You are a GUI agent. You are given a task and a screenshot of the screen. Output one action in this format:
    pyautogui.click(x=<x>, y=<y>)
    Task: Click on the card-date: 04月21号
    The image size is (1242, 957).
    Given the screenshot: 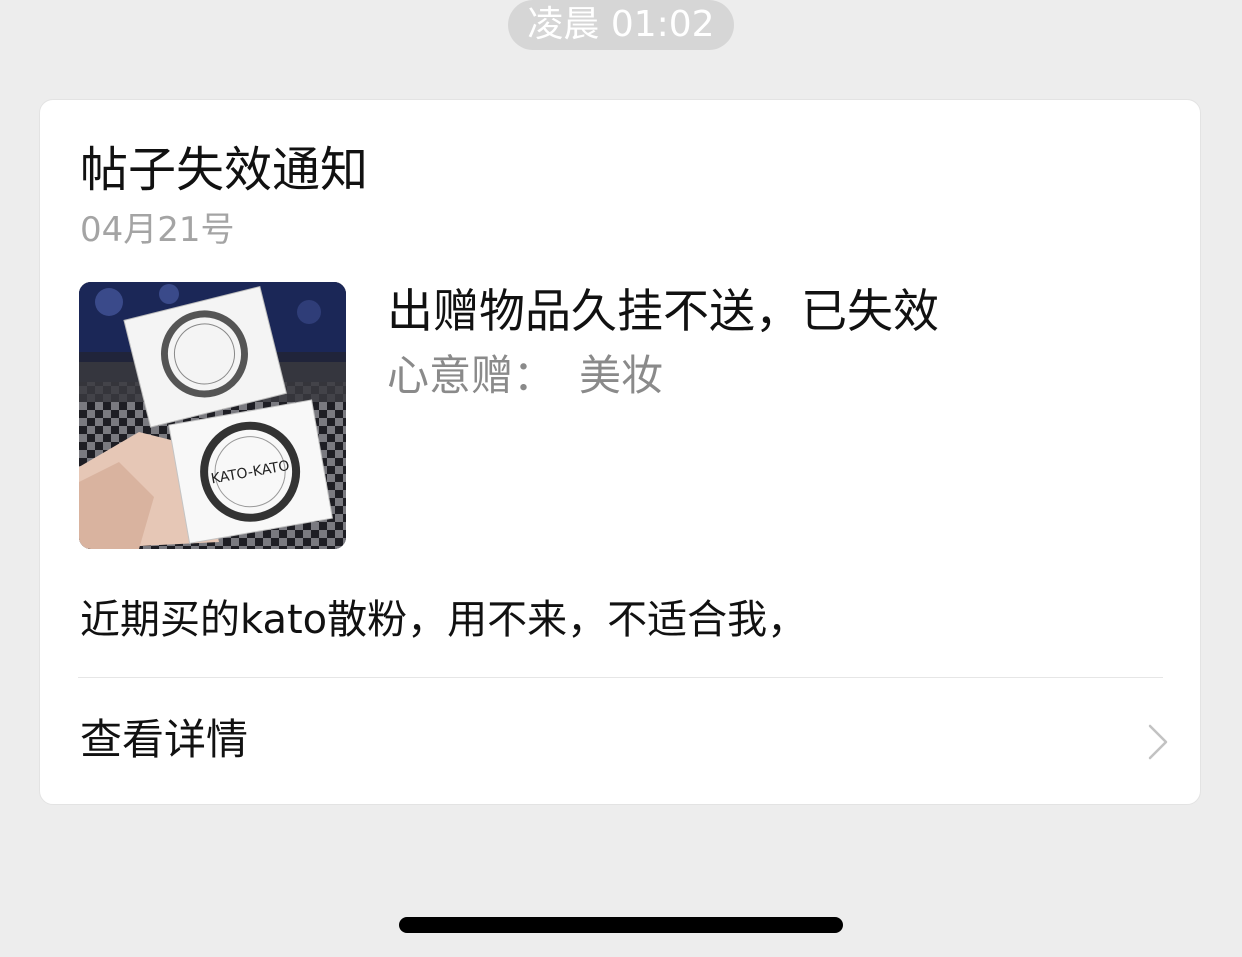 What is the action you would take?
    pyautogui.click(x=157, y=230)
    